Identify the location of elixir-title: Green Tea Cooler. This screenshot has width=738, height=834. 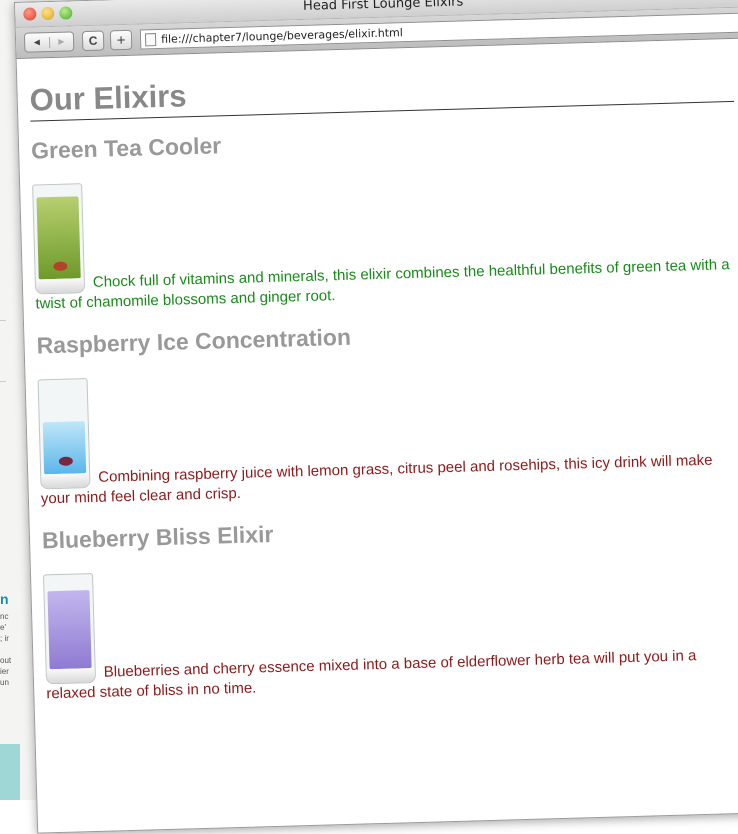
(126, 148).